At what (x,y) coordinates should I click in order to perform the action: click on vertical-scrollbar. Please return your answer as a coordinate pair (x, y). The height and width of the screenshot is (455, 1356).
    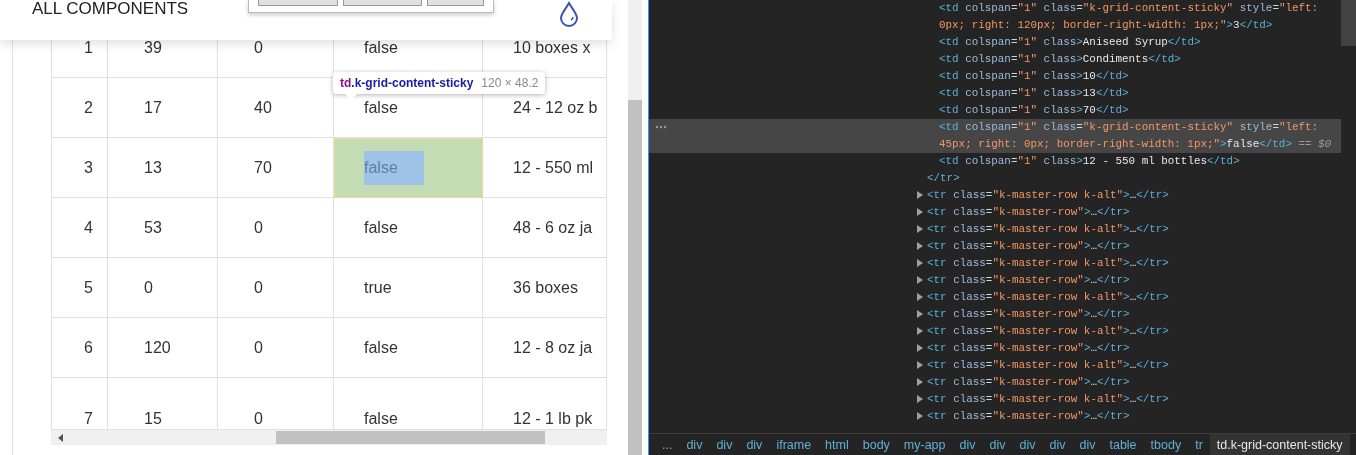
    Looking at the image, I should click on (635, 227).